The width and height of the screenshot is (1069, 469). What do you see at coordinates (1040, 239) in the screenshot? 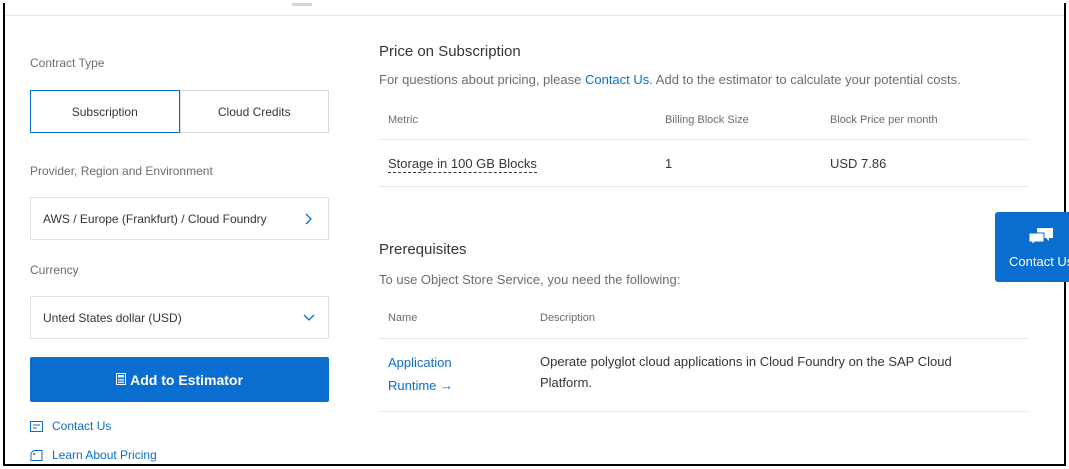
I see `chat-bubbles-icon` at bounding box center [1040, 239].